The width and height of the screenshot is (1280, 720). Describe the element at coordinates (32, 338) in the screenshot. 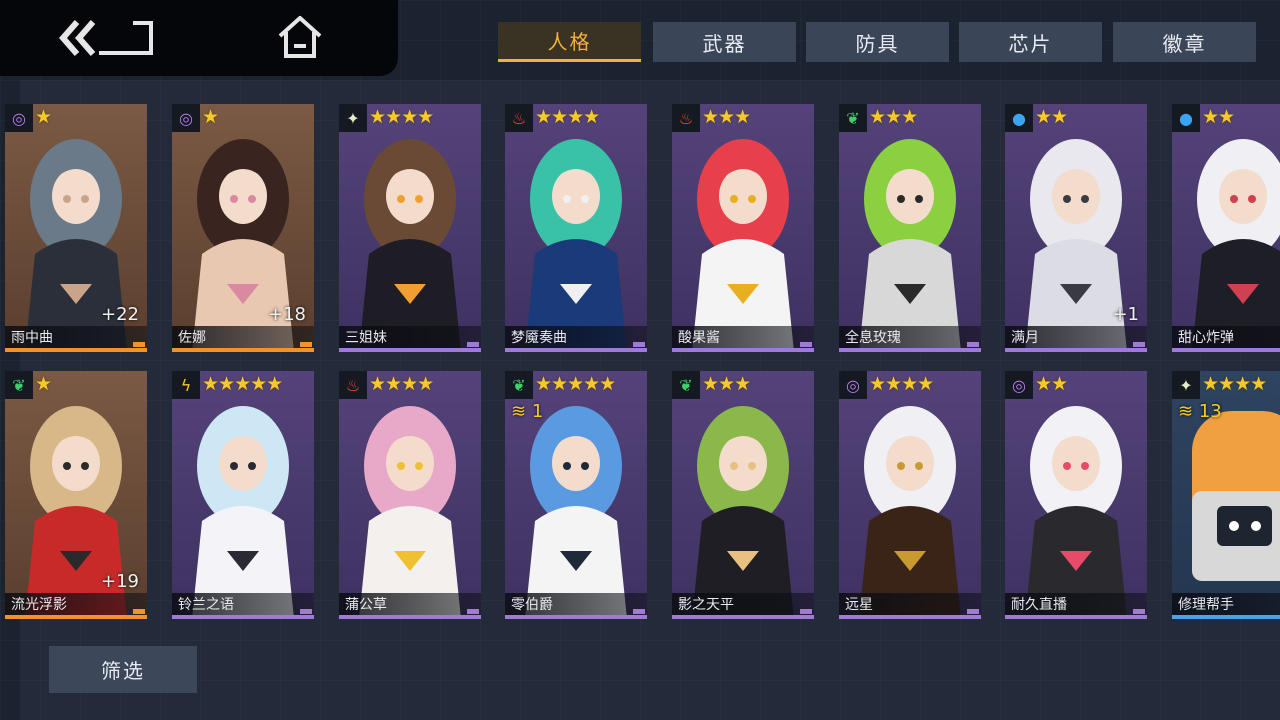

I see `character-name: 雨中曲` at that location.